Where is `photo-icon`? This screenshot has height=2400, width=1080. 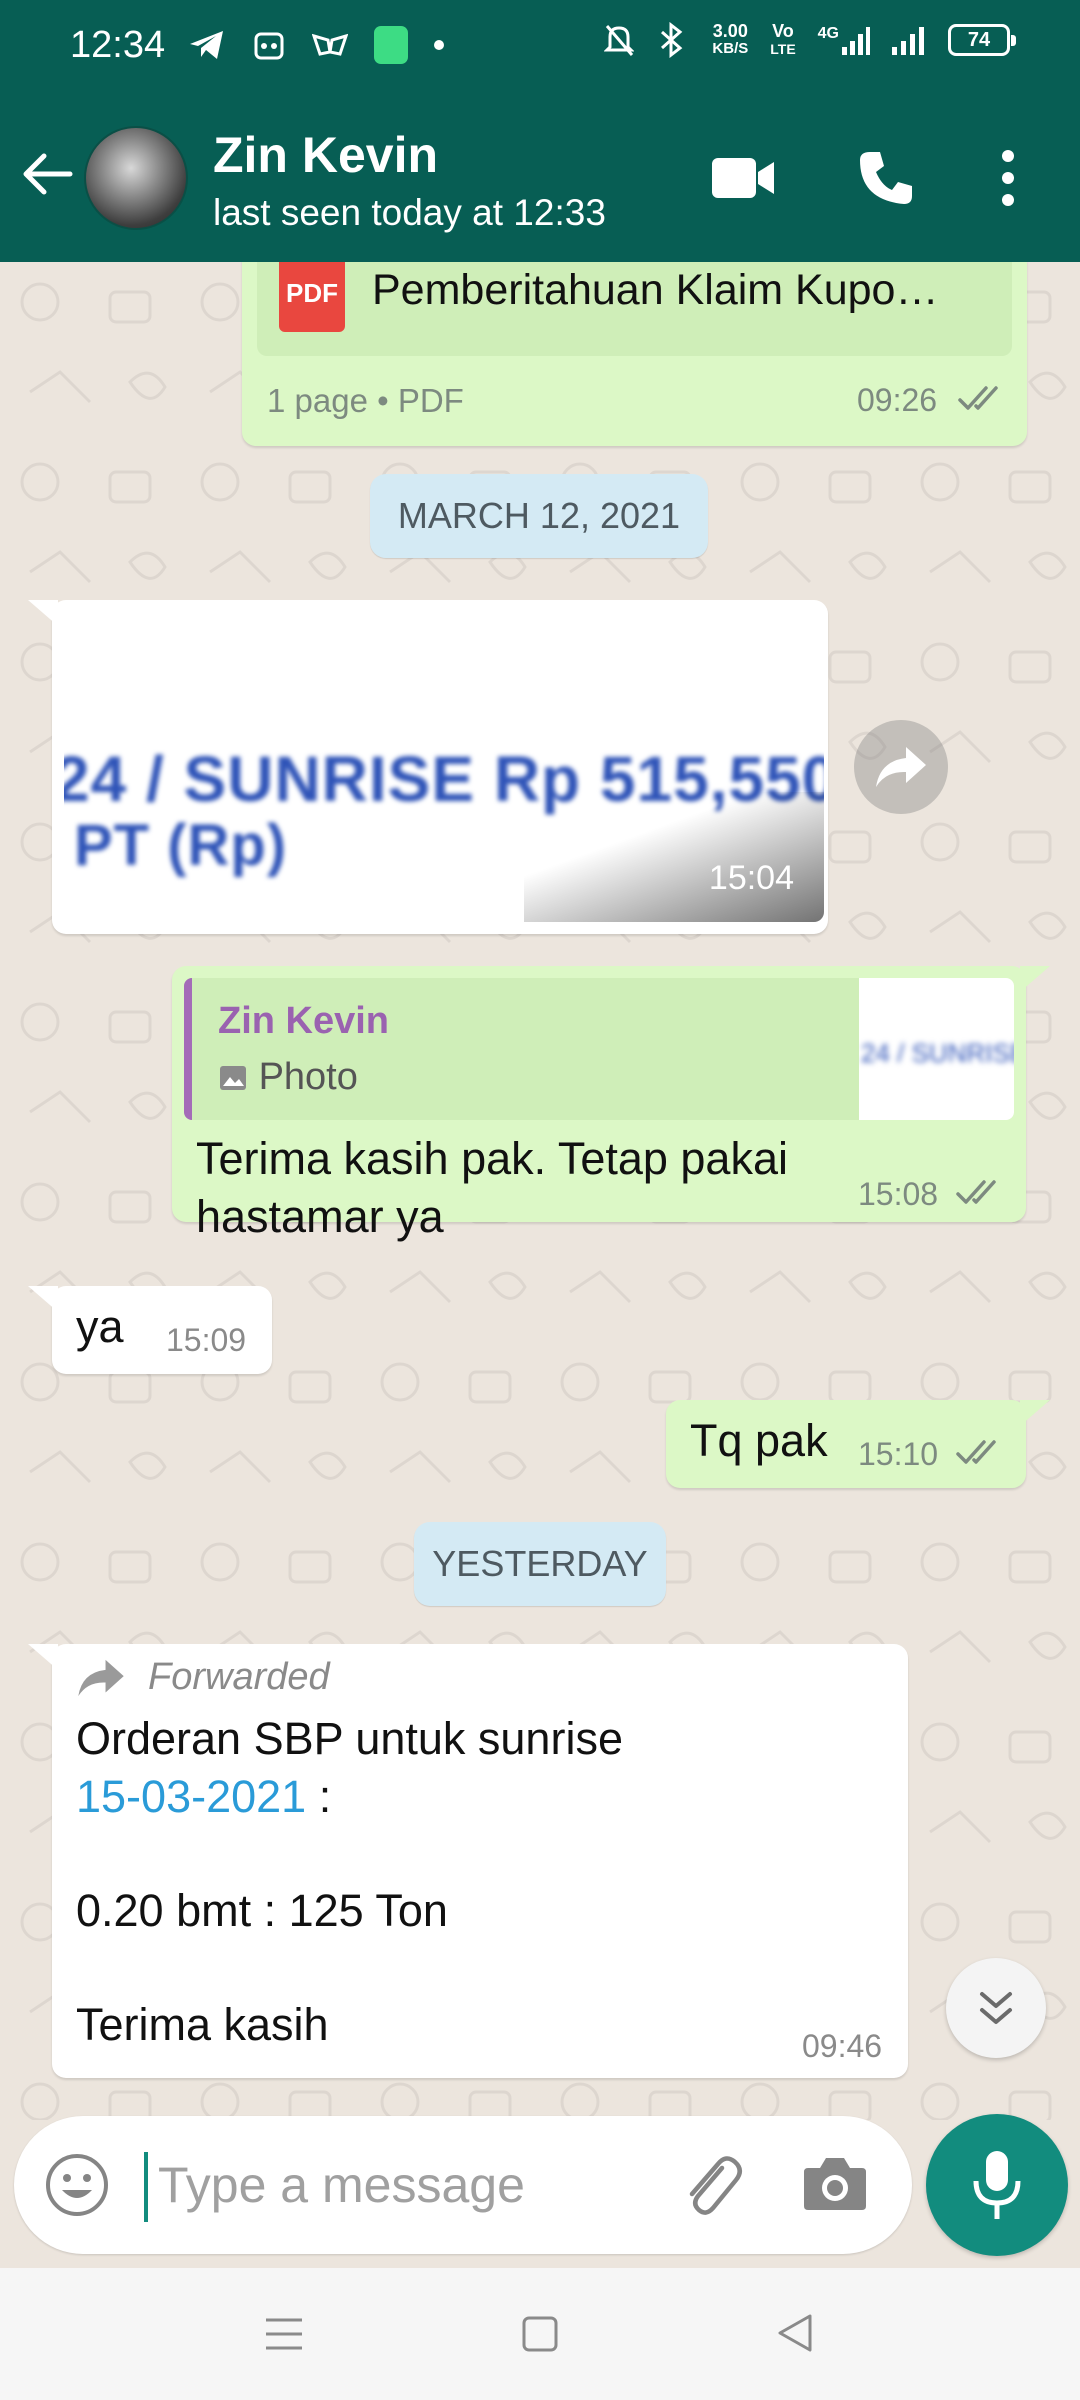 photo-icon is located at coordinates (233, 1078).